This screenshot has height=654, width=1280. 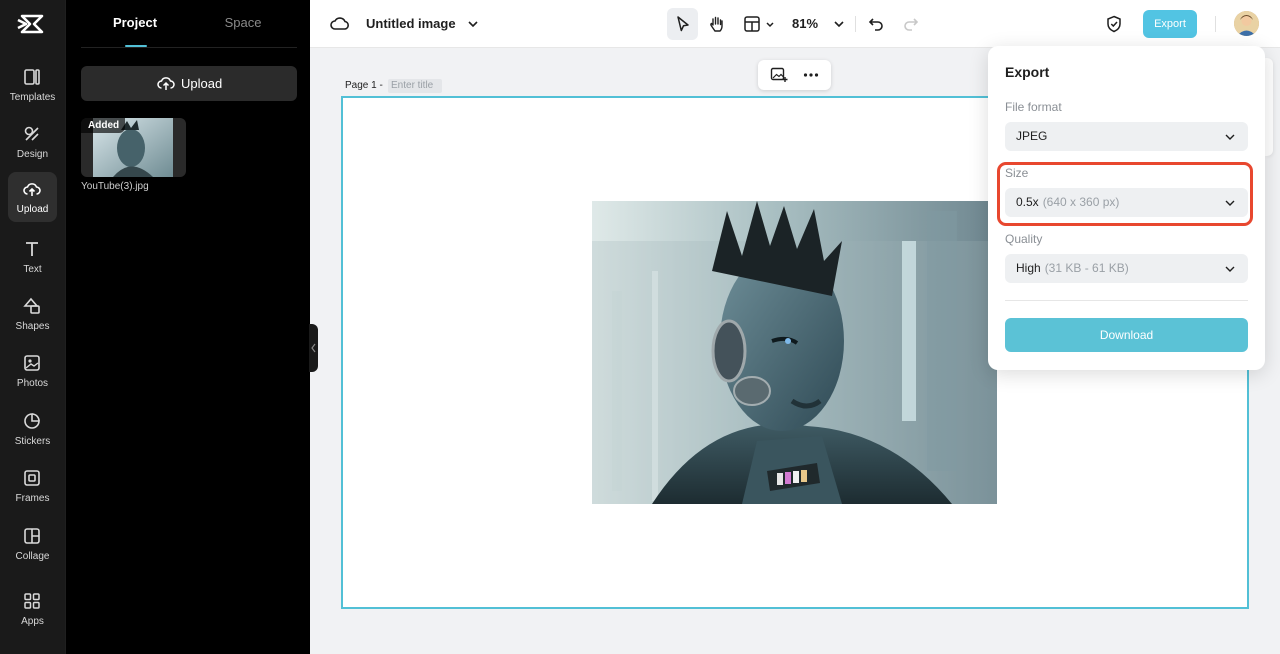 I want to click on chevron-left-icon, so click(x=313, y=348).